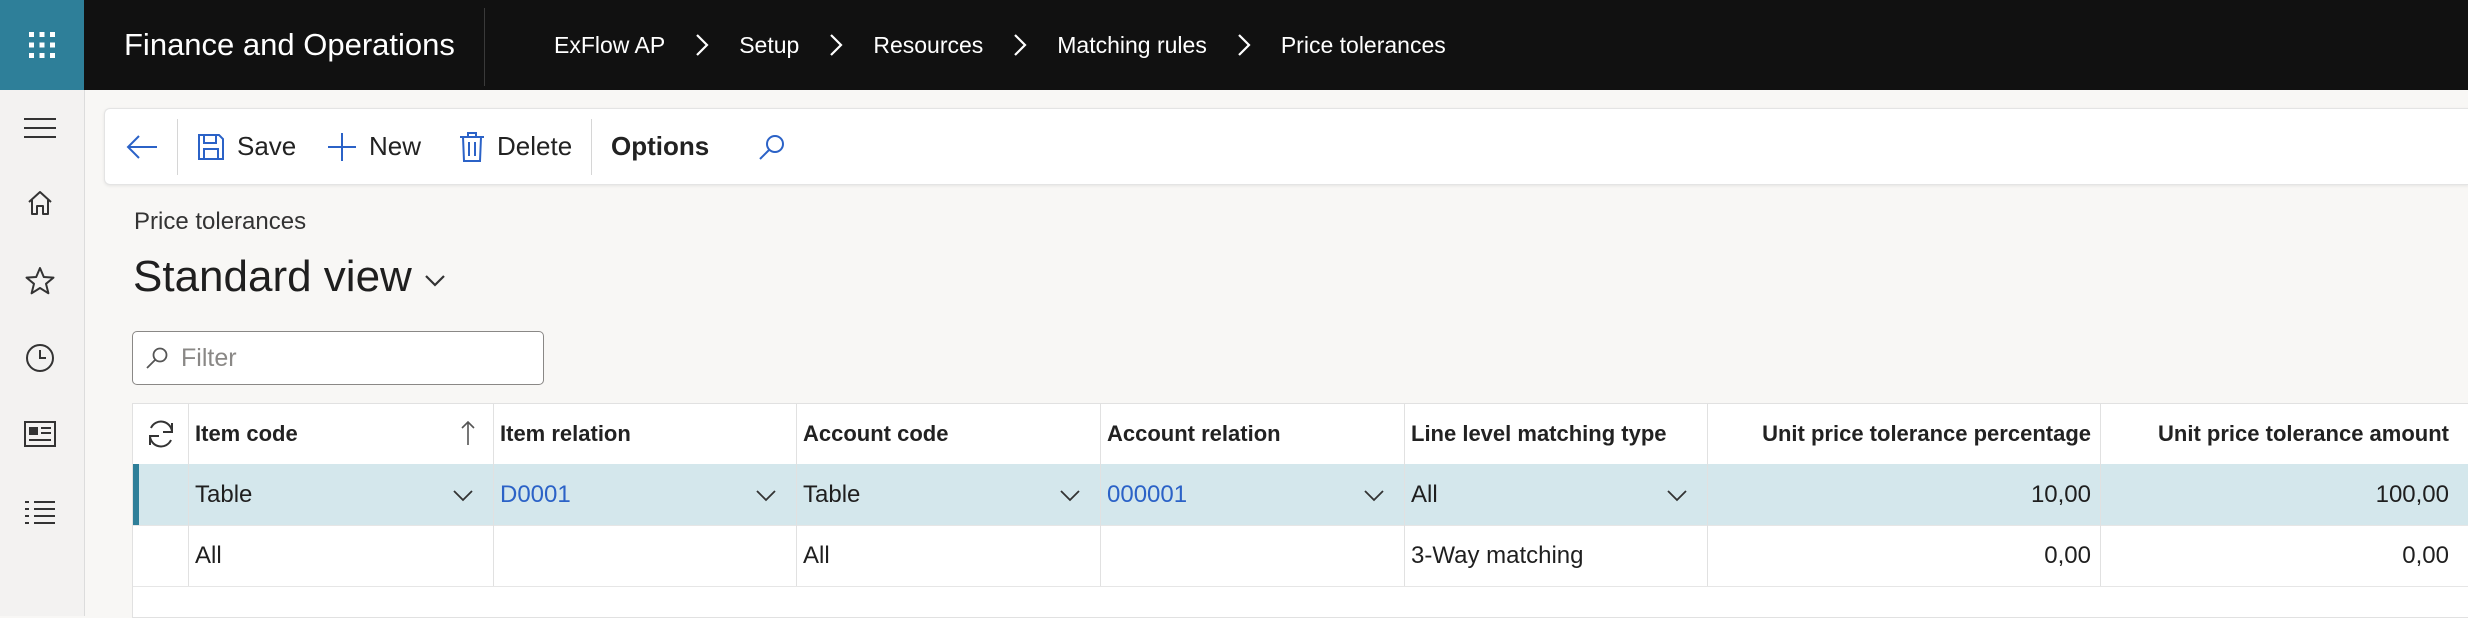 This screenshot has width=2468, height=618. Describe the element at coordinates (1363, 45) in the screenshot. I see `breadcrumb-item-price-tolerances: Price tolerances` at that location.